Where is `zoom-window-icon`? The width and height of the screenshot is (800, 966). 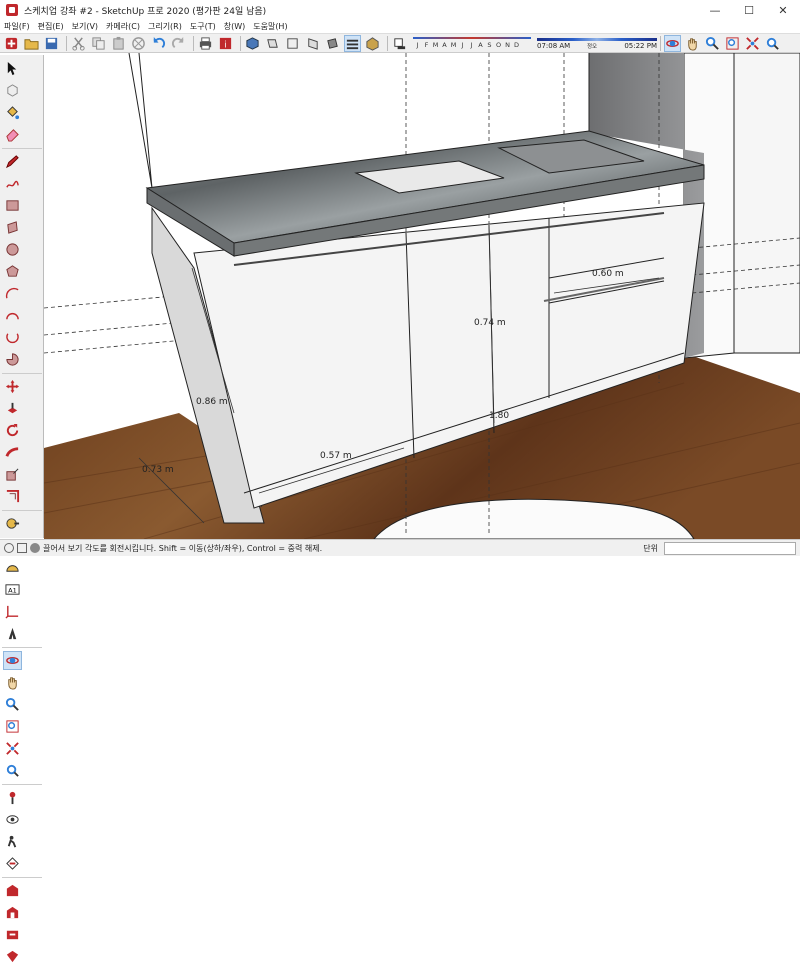
zoom-window-icon is located at coordinates (732, 43).